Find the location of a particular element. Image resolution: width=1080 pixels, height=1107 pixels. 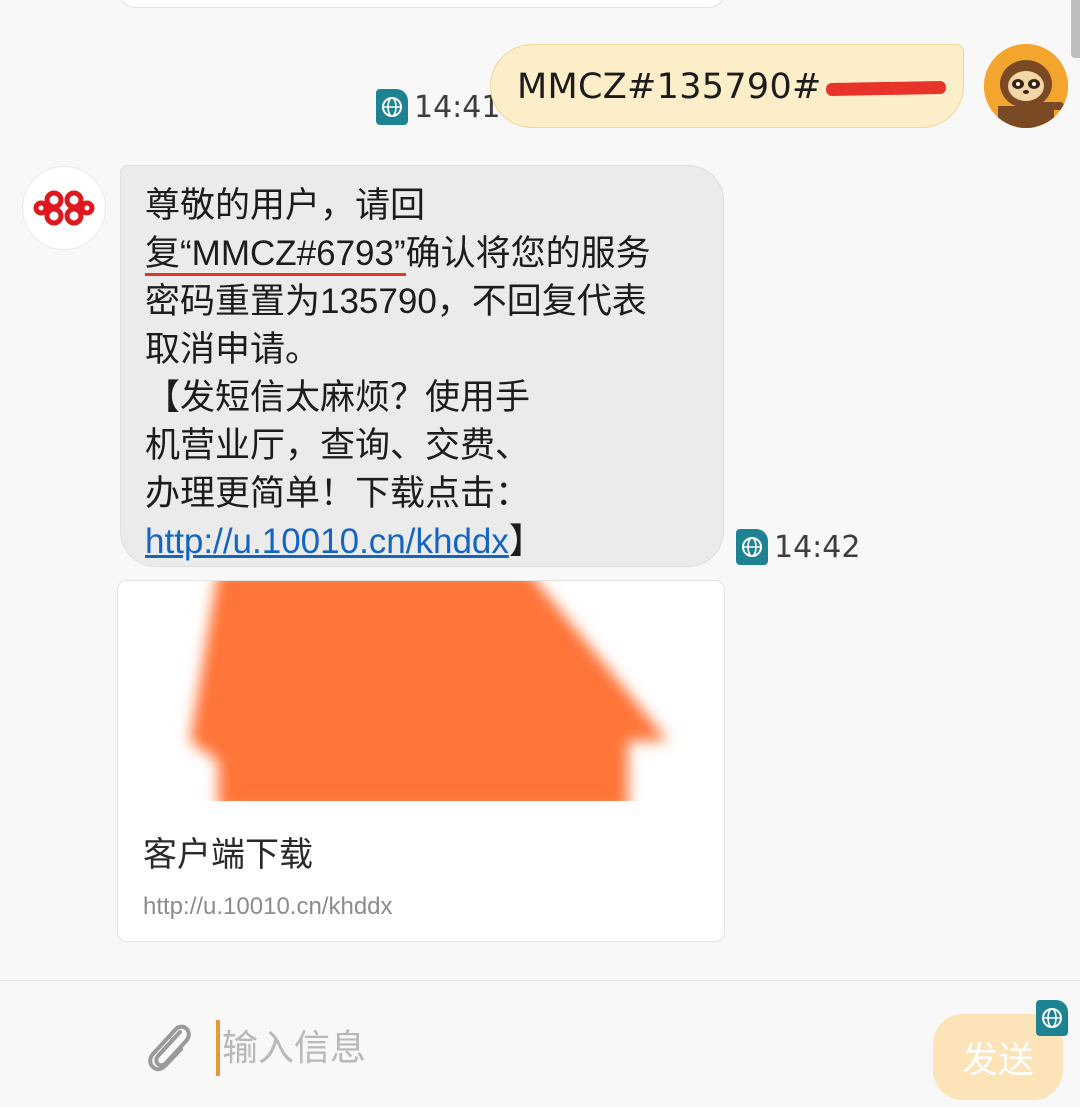

incoming-timestamp: 14:42 is located at coordinates (817, 547).